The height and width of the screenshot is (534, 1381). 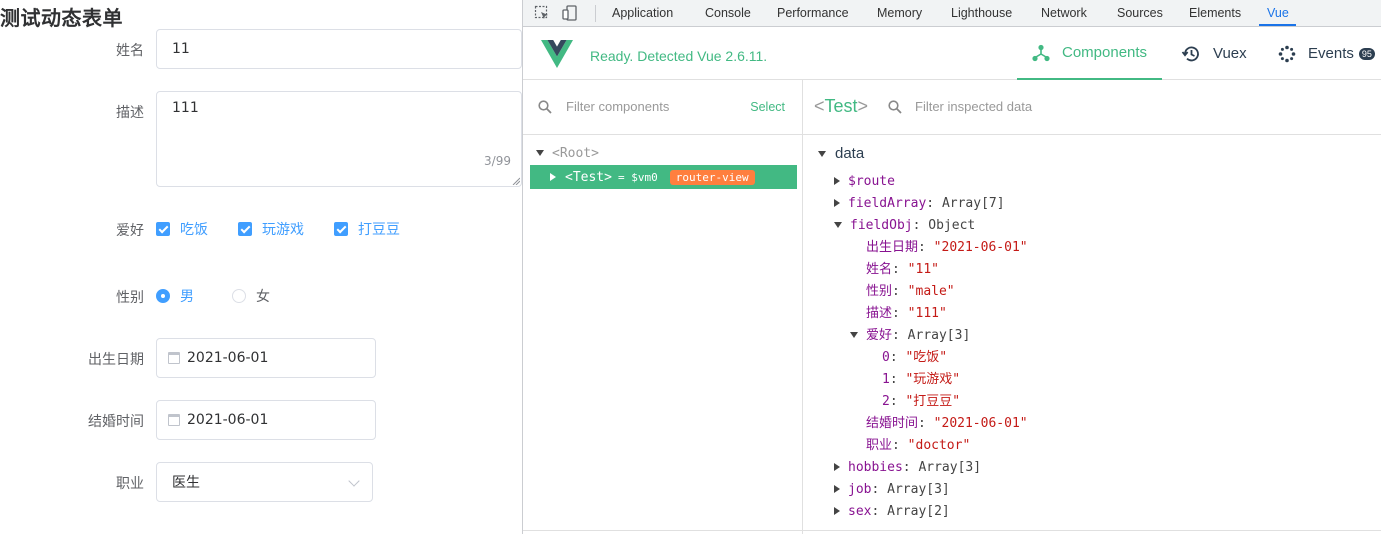 I want to click on data-row: $route, so click(x=864, y=182).